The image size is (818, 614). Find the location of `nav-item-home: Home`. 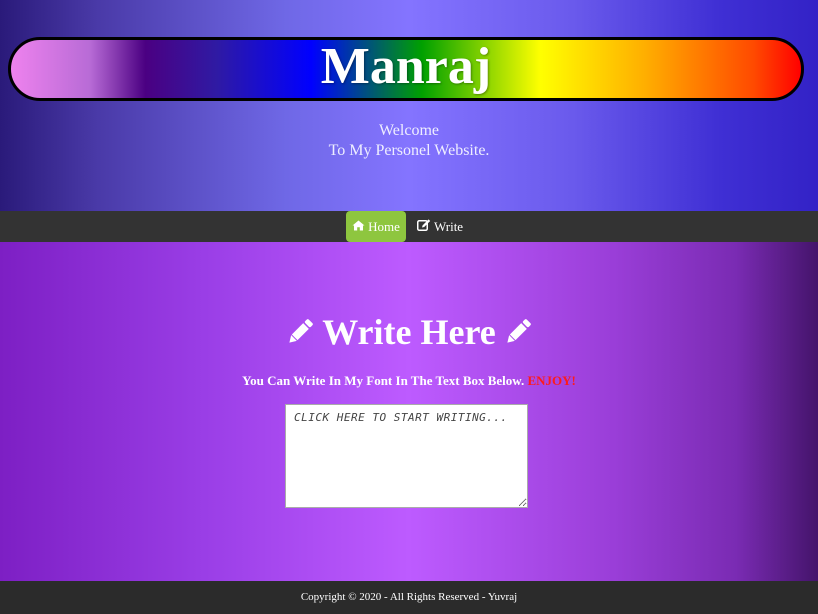

nav-item-home: Home is located at coordinates (376, 226).